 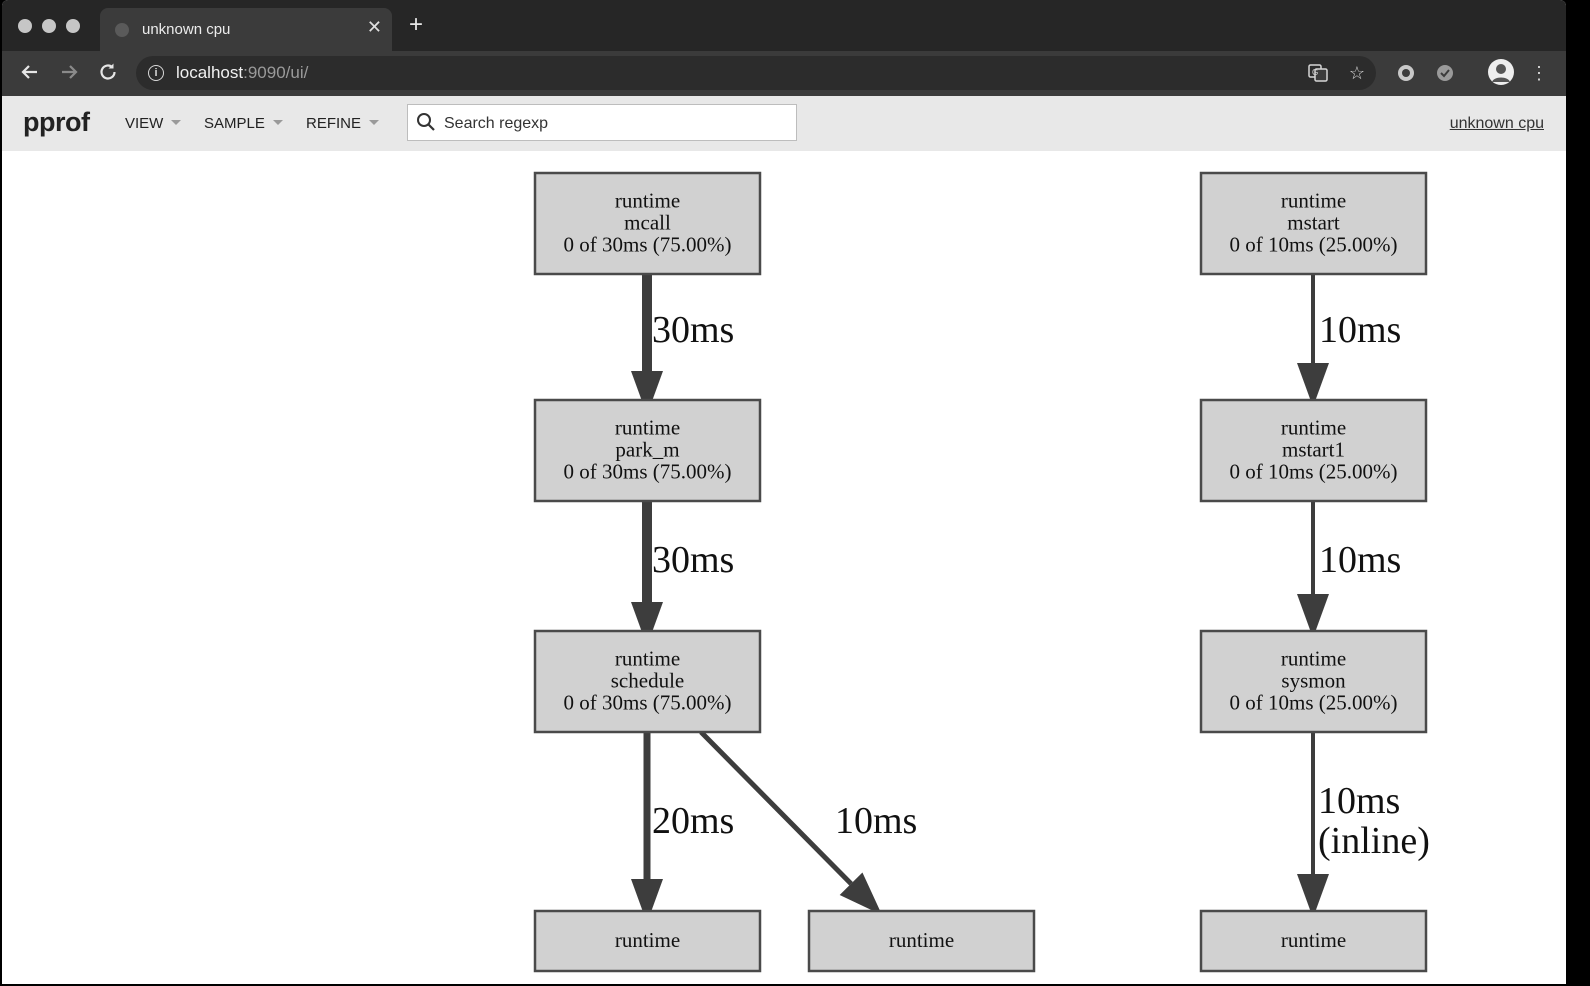 I want to click on info-icon: i, so click(x=156, y=73).